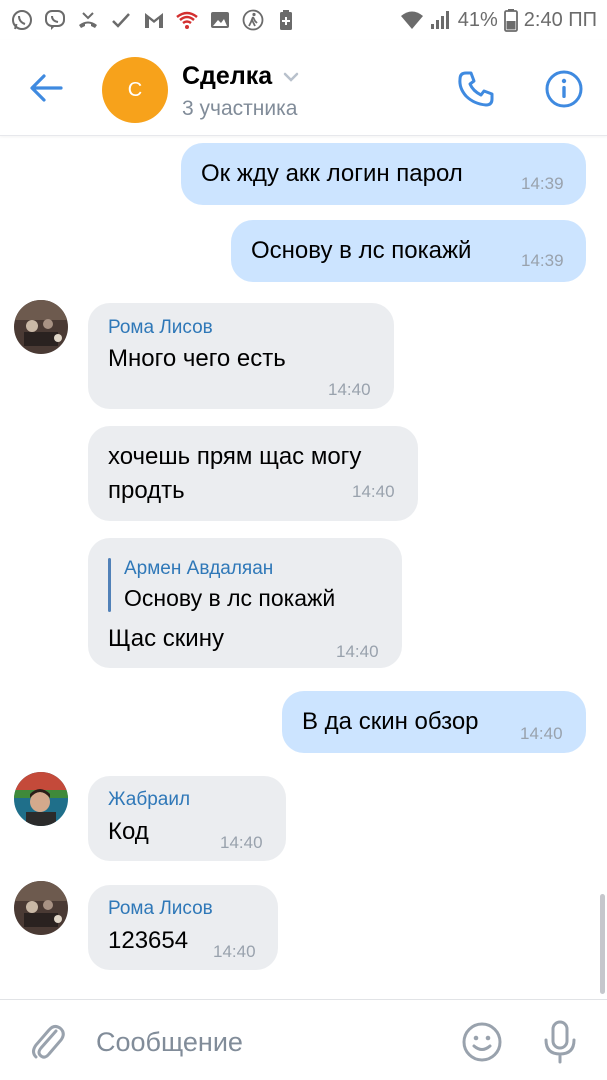 The image size is (607, 1080). I want to click on incoming-message: Жабраил Код 14:40, so click(187, 818).